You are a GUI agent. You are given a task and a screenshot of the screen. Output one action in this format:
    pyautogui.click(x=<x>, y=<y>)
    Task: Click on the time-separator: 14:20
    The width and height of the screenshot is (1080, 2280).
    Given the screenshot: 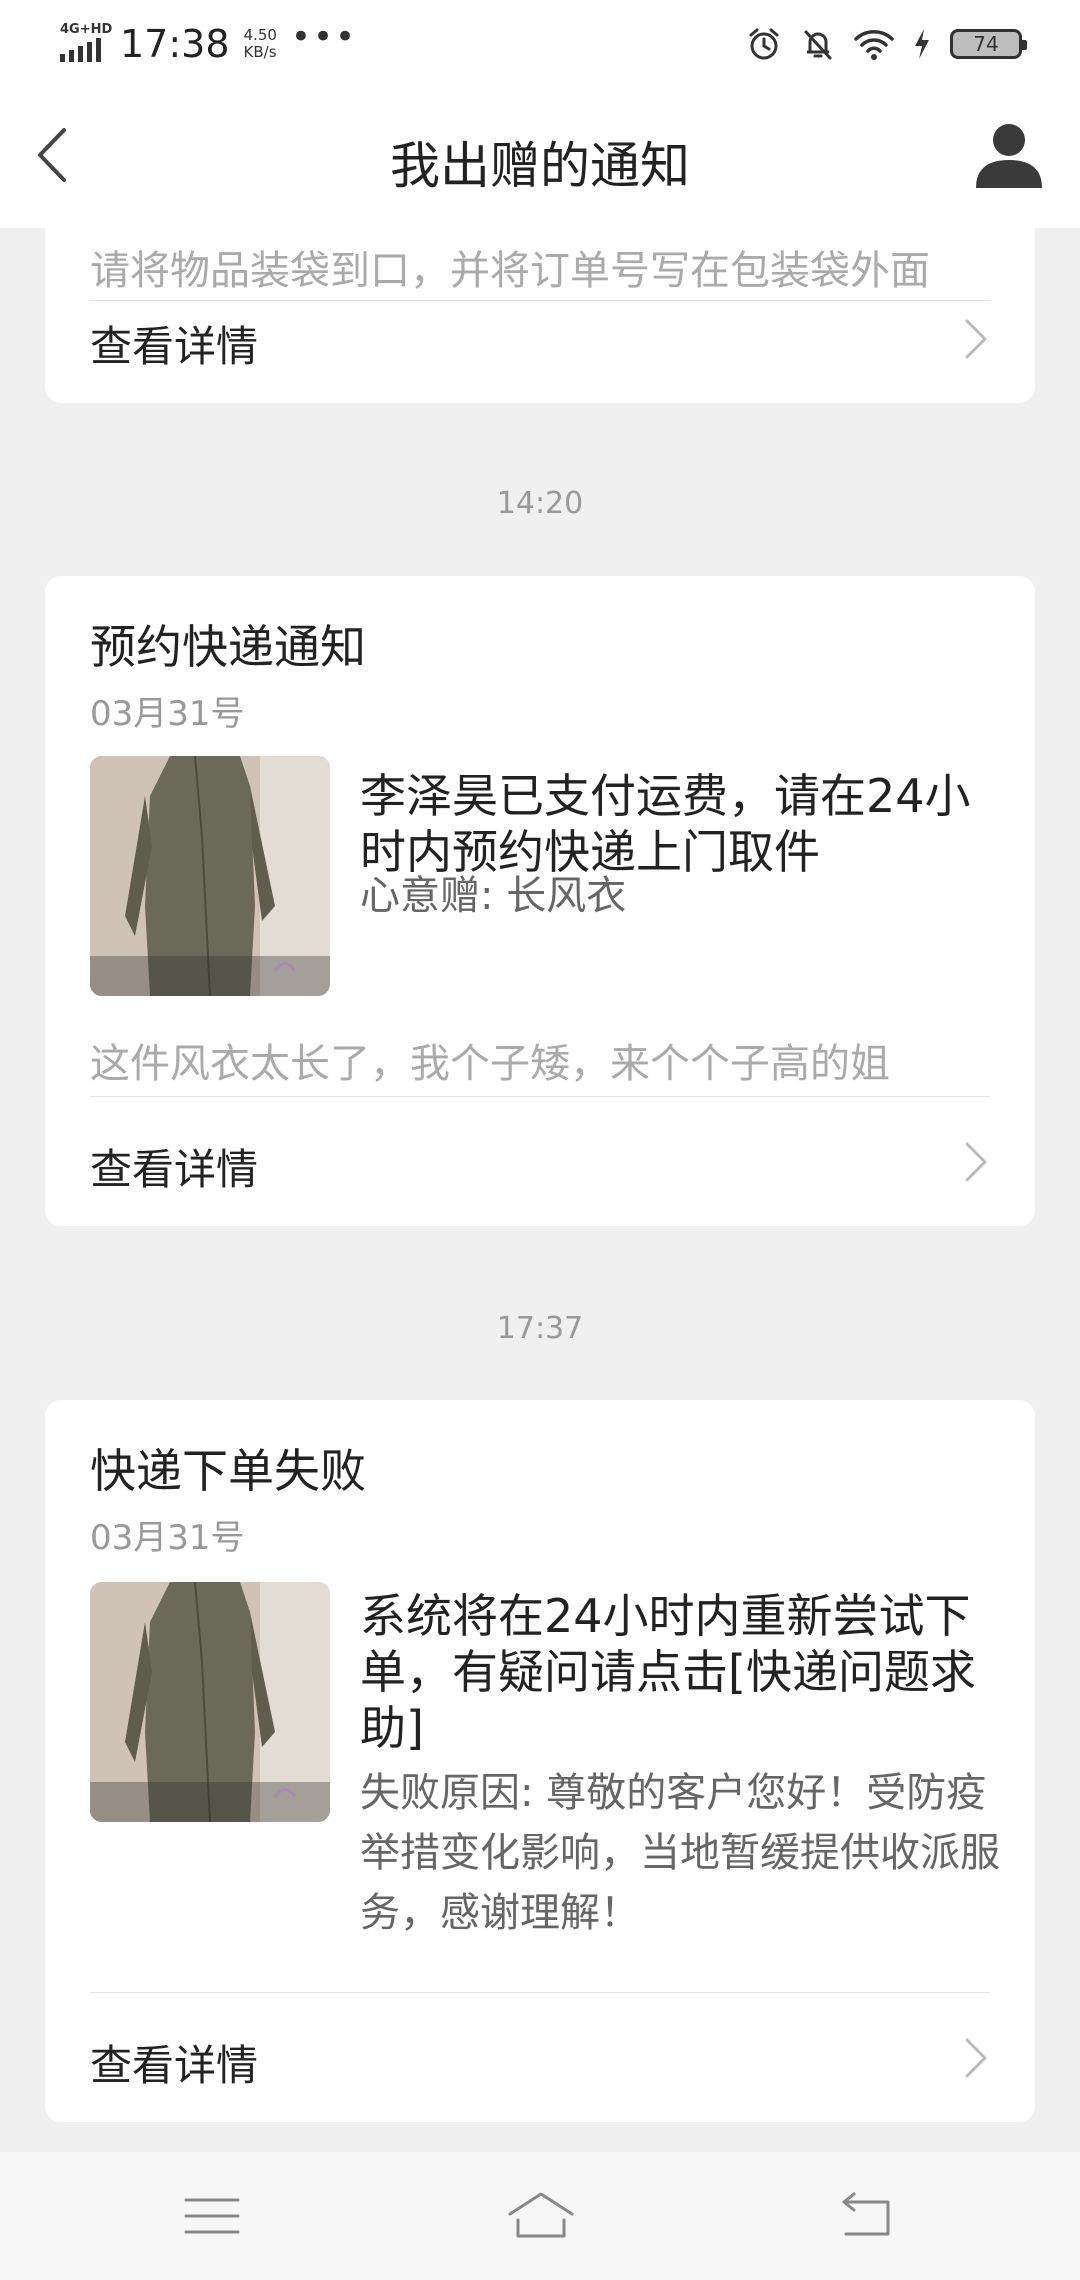 What is the action you would take?
    pyautogui.click(x=540, y=503)
    